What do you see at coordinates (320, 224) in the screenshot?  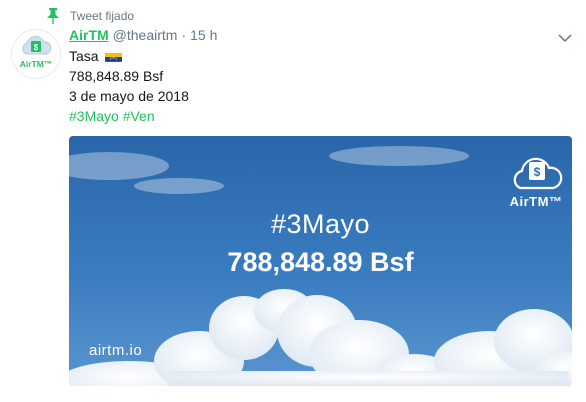 I see `media-hashtag-text: #3Mayo` at bounding box center [320, 224].